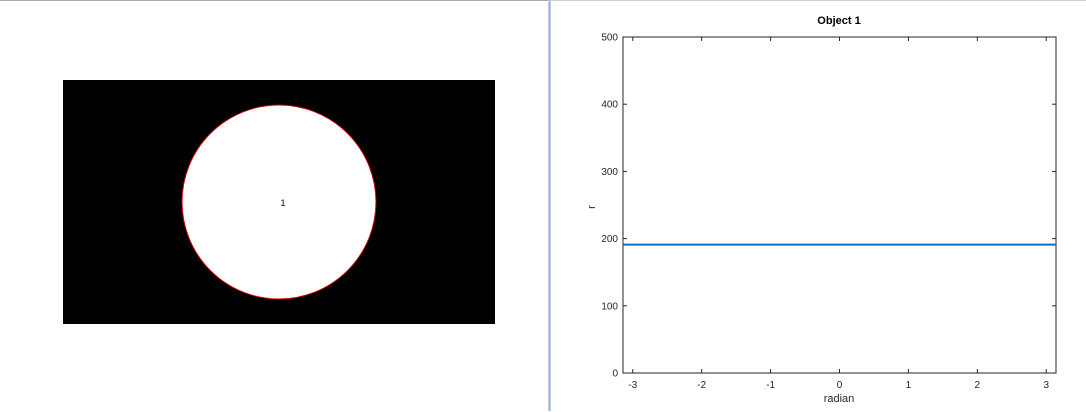  I want to click on chart-title: Object 1, so click(838, 21).